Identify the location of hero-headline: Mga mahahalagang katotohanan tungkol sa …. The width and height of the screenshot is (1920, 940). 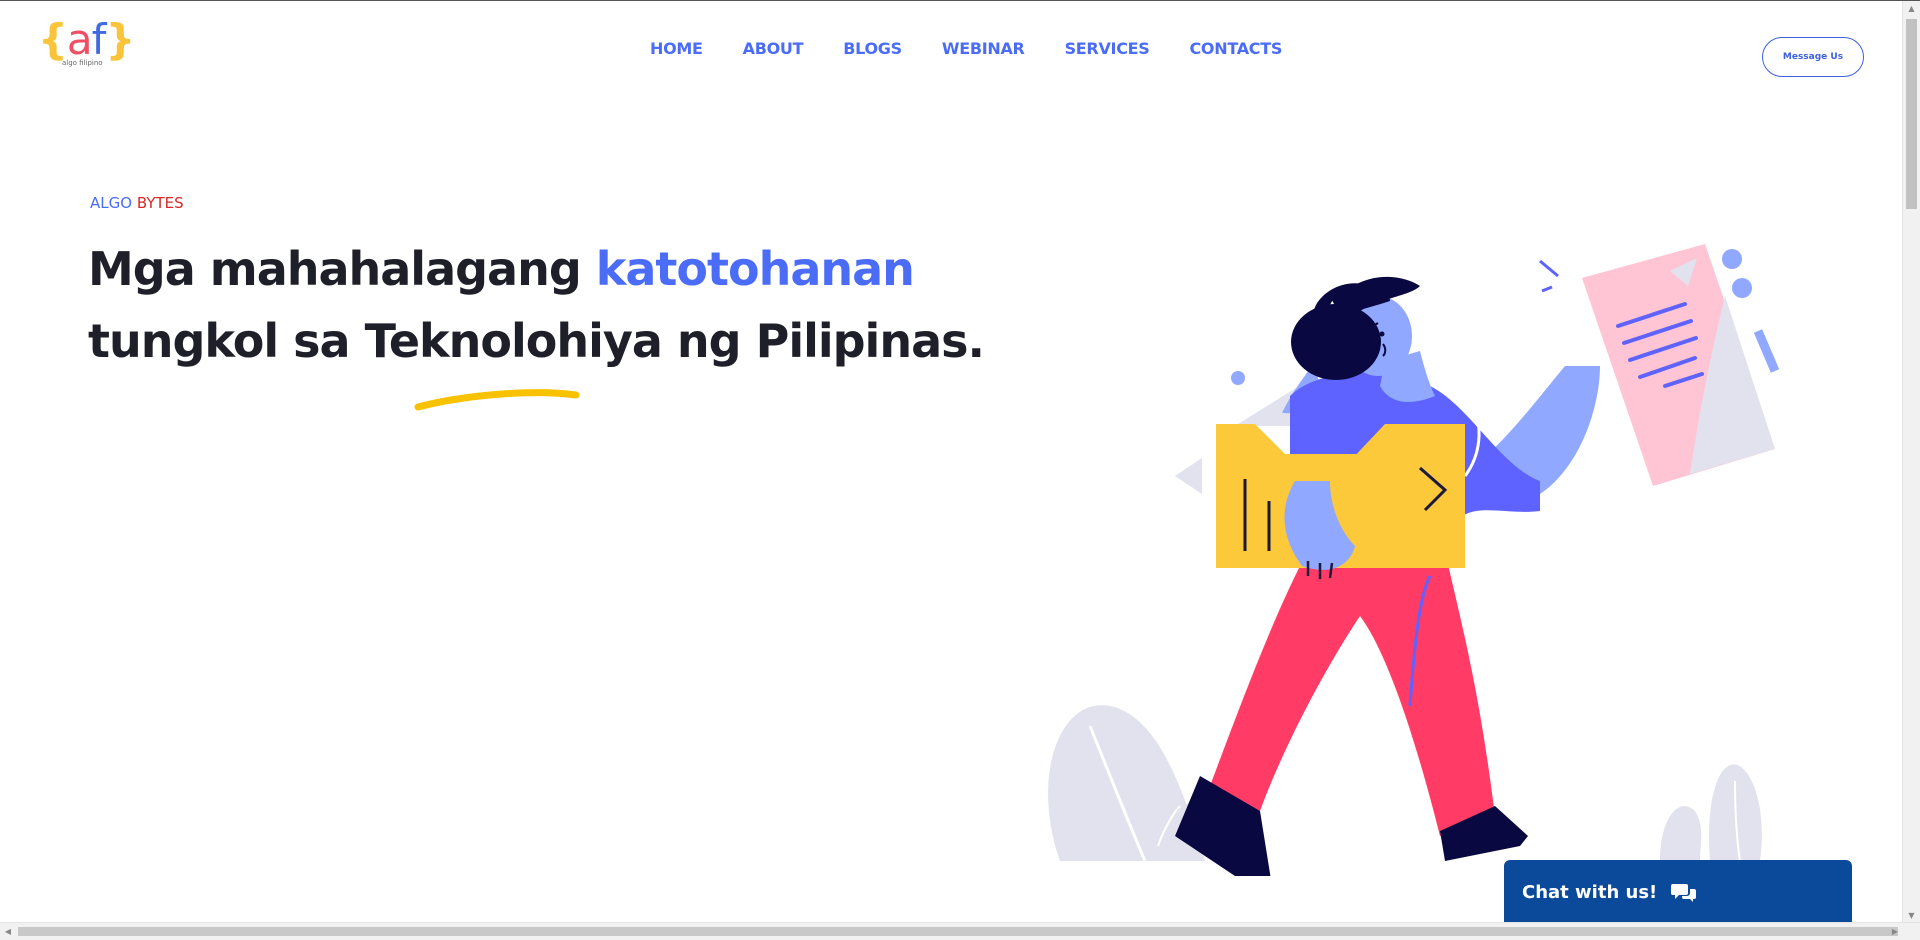
(538, 305).